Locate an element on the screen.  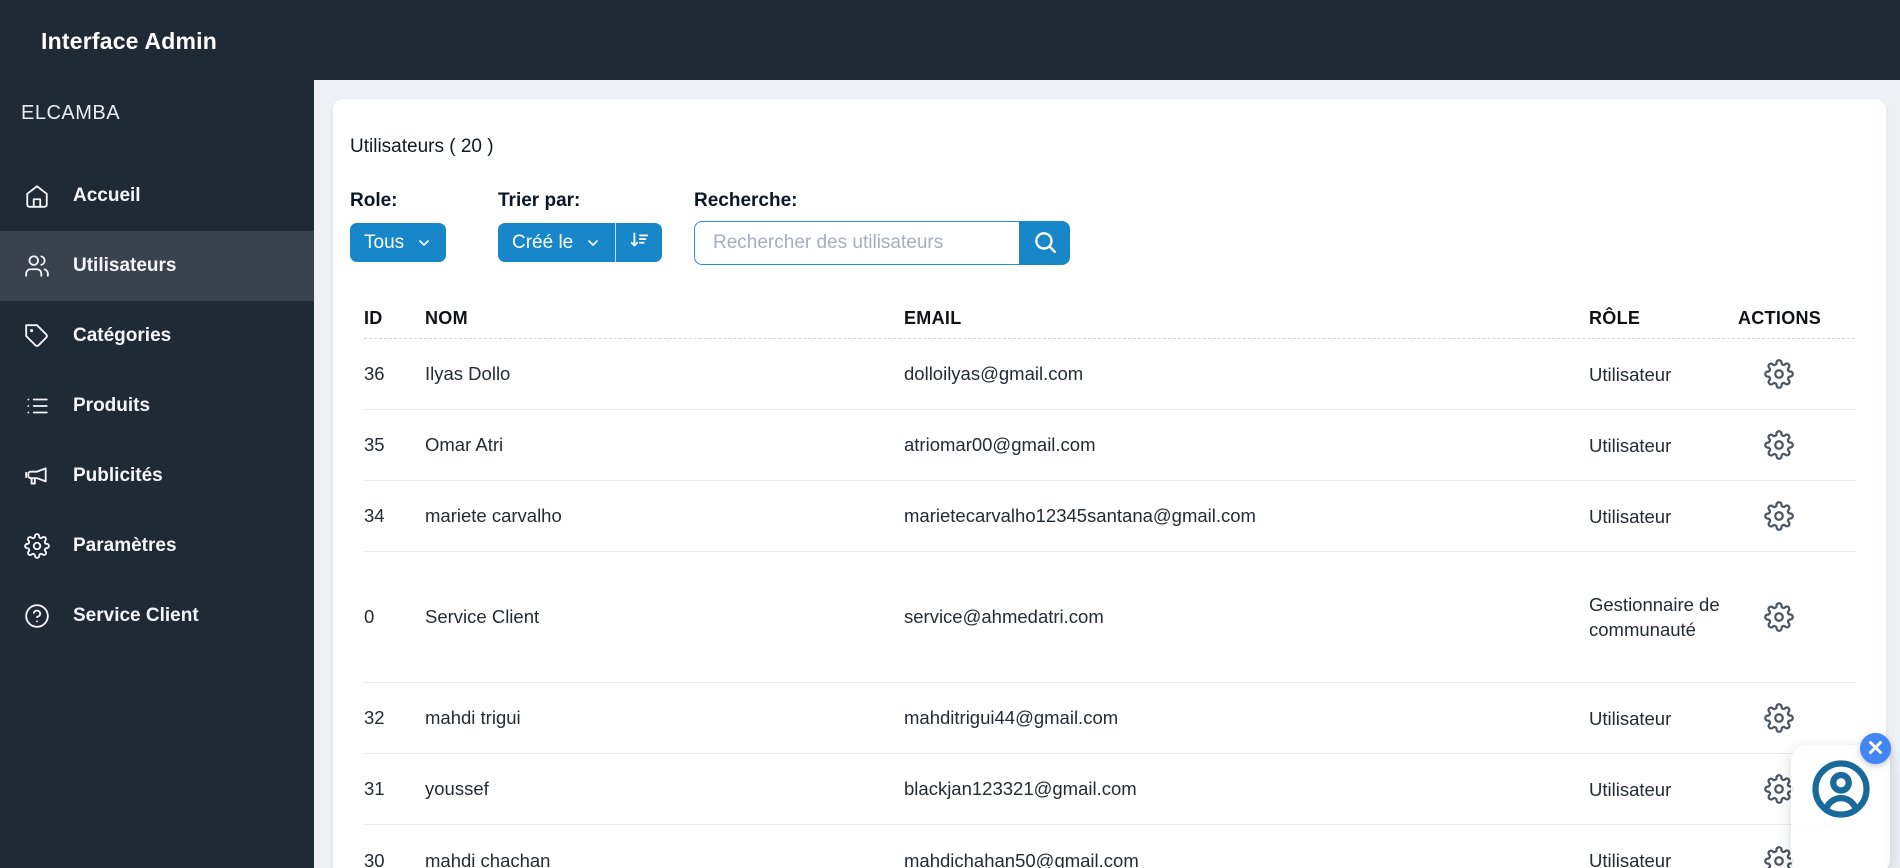
sort-dropdown: Créé le is located at coordinates (557, 242).